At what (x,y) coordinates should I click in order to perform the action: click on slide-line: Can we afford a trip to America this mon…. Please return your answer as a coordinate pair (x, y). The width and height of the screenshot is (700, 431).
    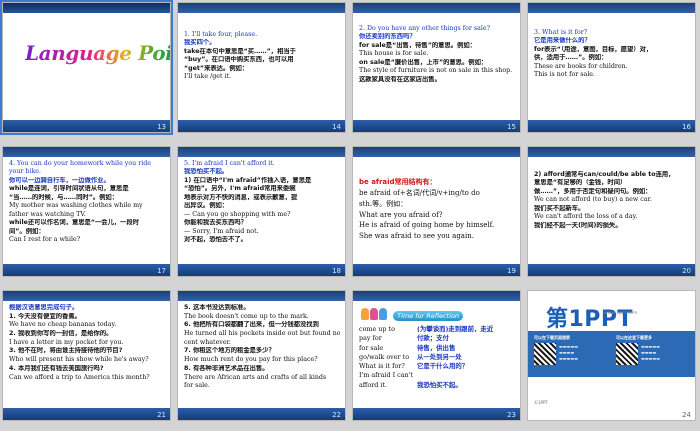
    Looking at the image, I should click on (79, 377).